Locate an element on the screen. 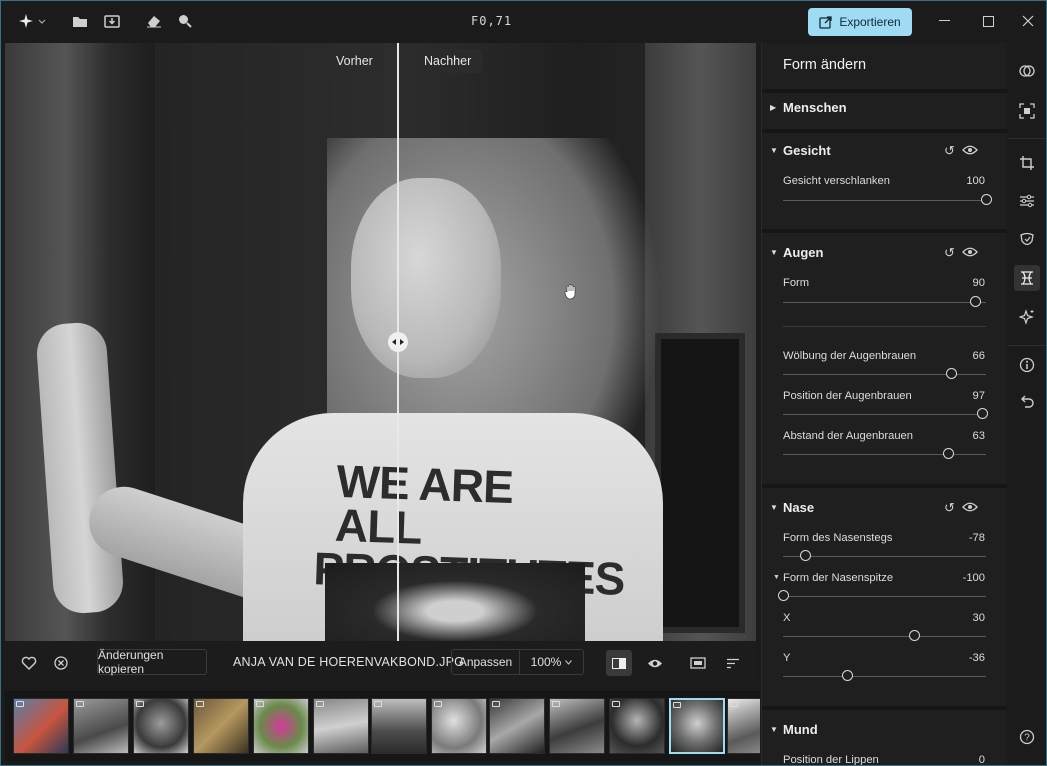  section-label: Augen is located at coordinates (803, 252).